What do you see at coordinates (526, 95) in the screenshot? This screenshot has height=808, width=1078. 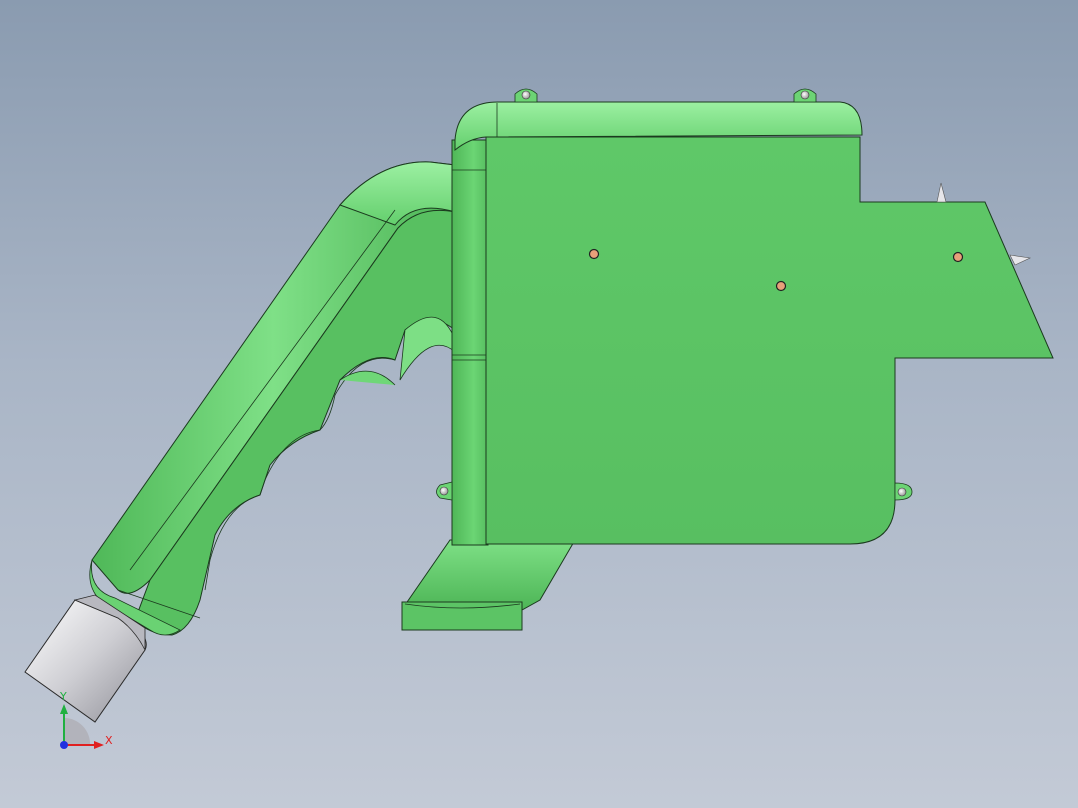 I see `mount-tab-top-left` at bounding box center [526, 95].